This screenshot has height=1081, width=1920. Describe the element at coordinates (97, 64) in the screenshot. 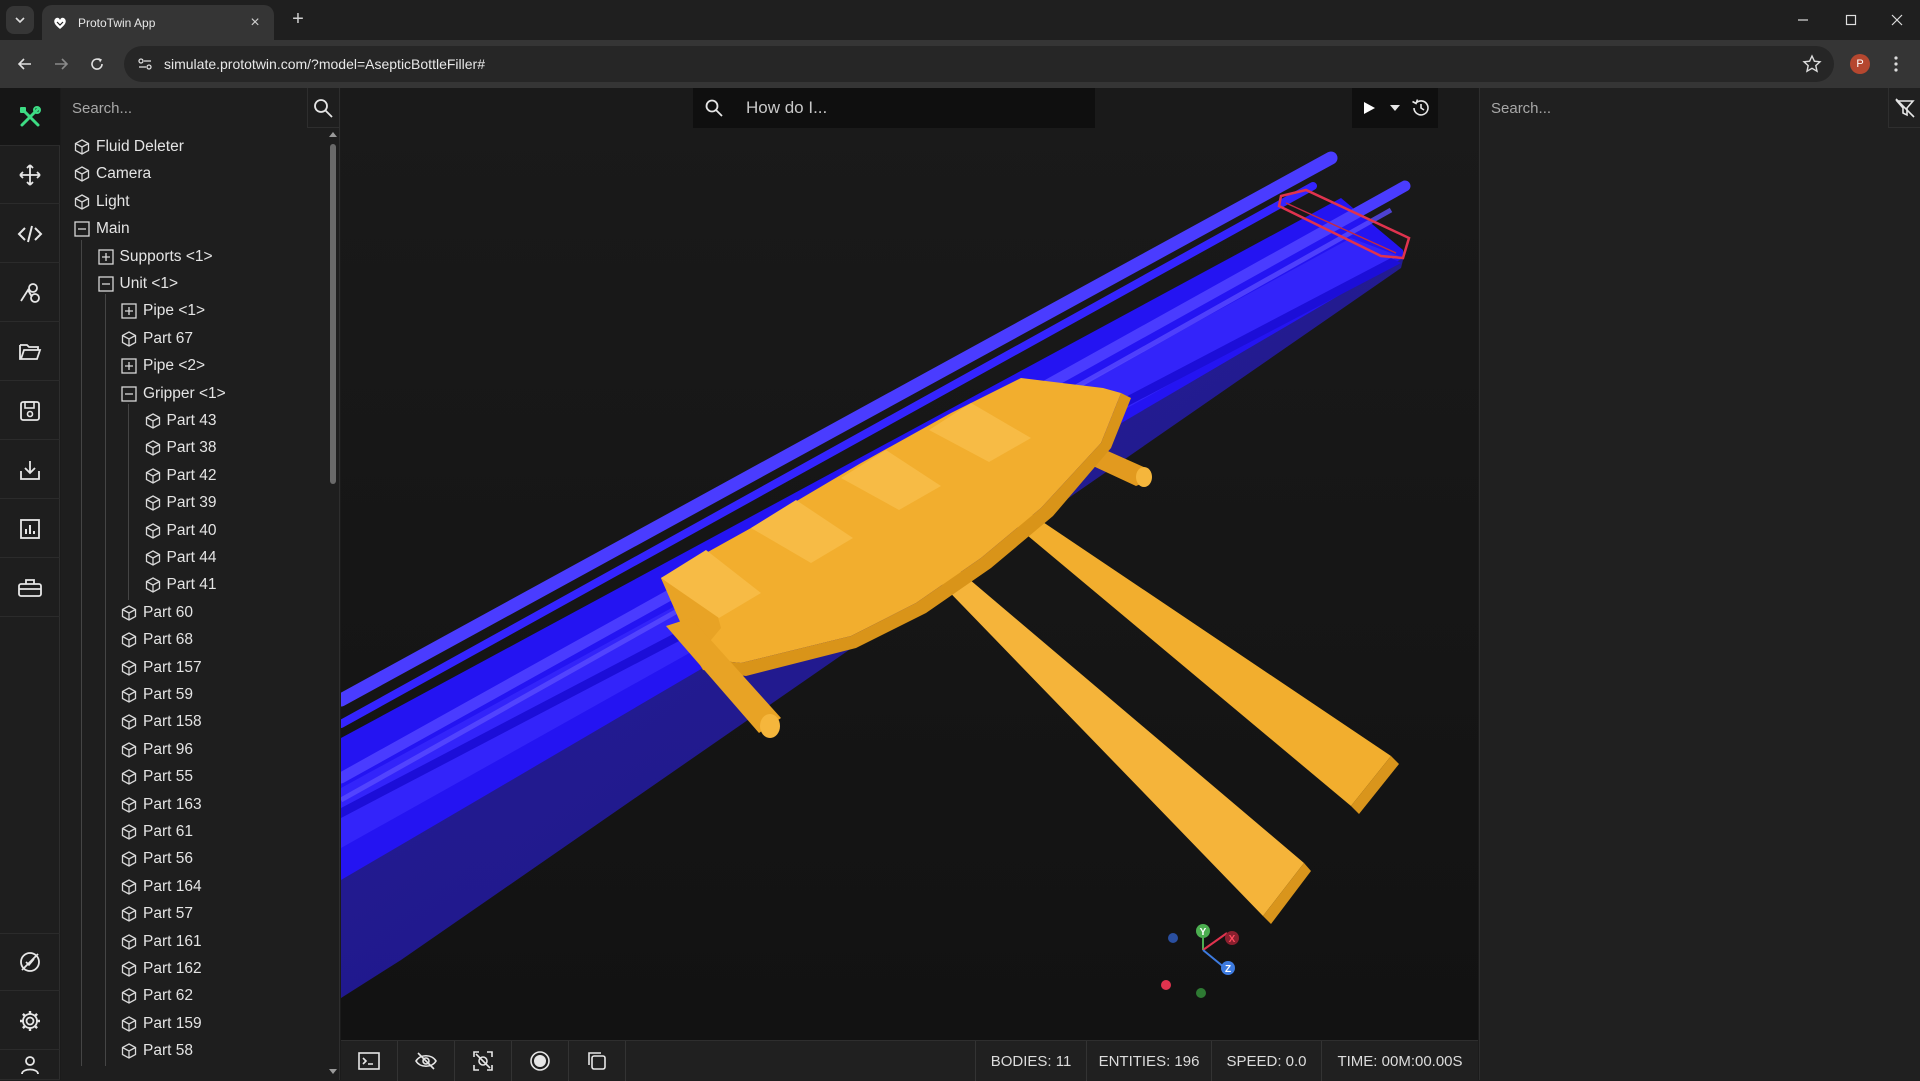

I see `reload-button` at that location.